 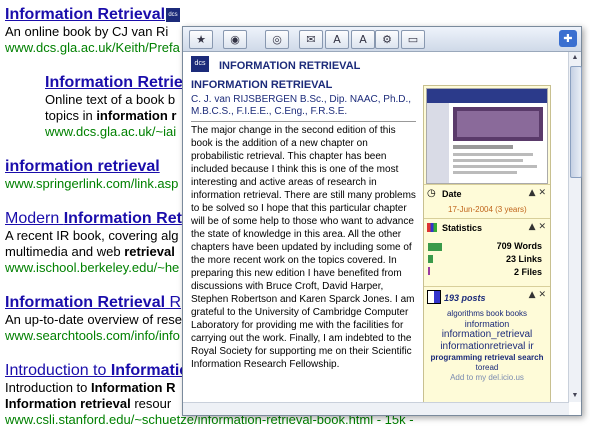 What do you see at coordinates (487, 368) in the screenshot?
I see `tag-line: toread` at bounding box center [487, 368].